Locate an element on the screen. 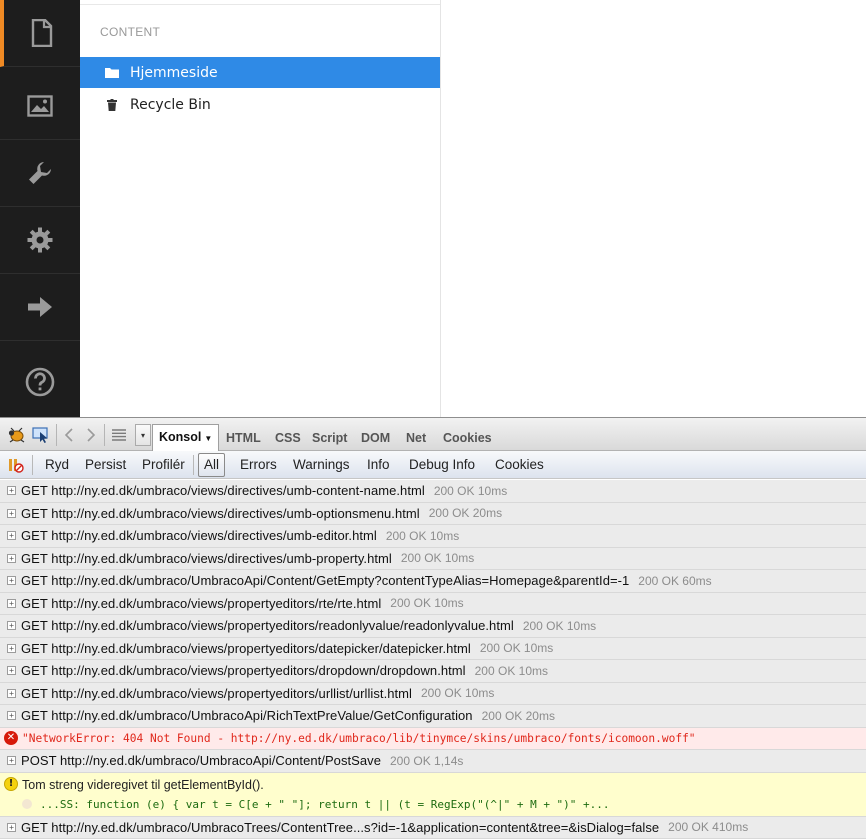 The image size is (866, 840). help-circle-icon is located at coordinates (40, 382).